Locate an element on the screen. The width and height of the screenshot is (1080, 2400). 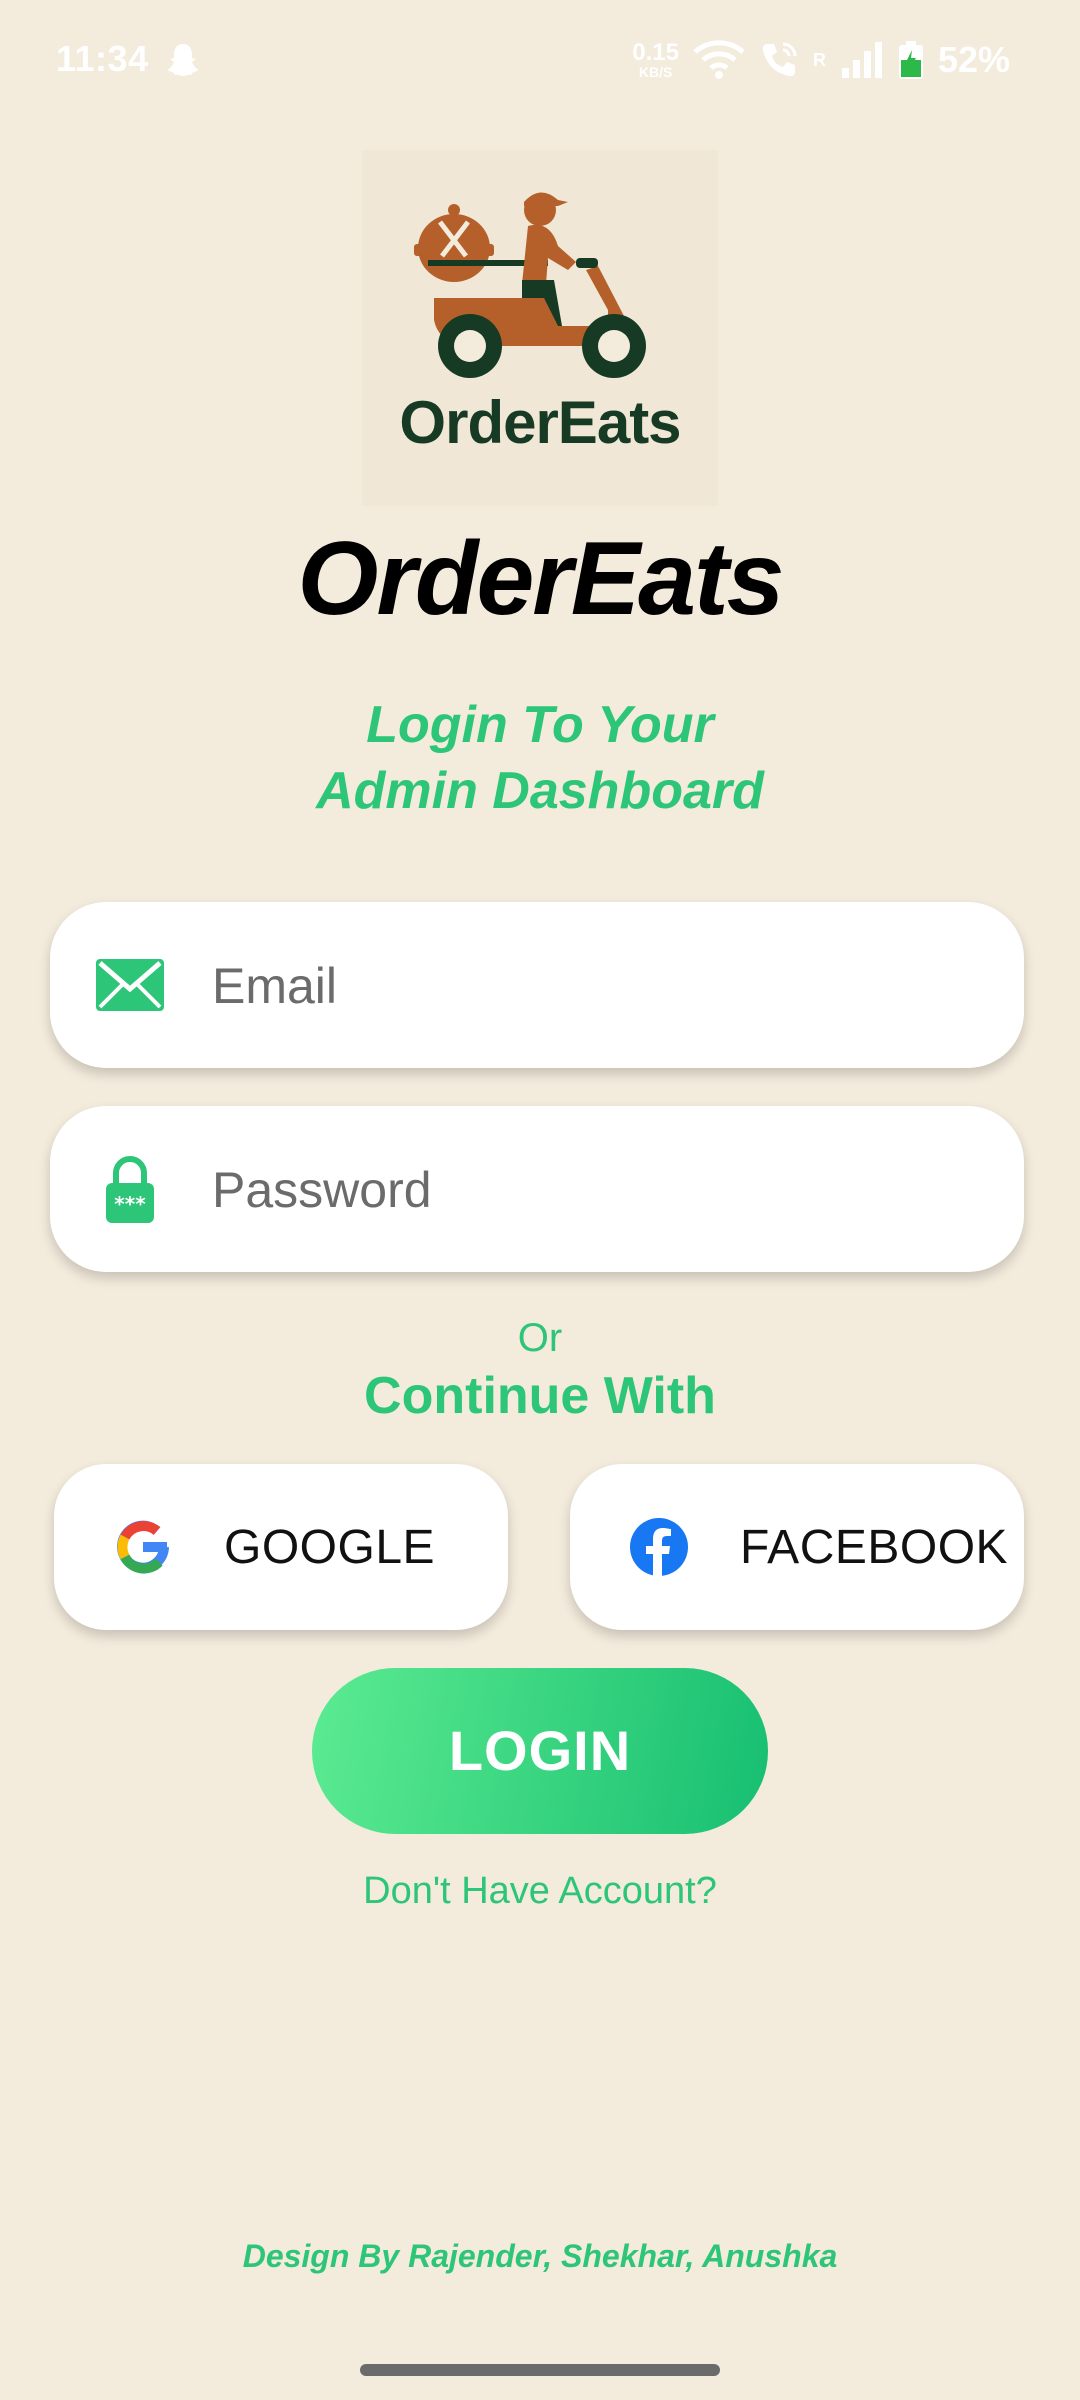
app-logo: OrderEats is located at coordinates (540, 328).